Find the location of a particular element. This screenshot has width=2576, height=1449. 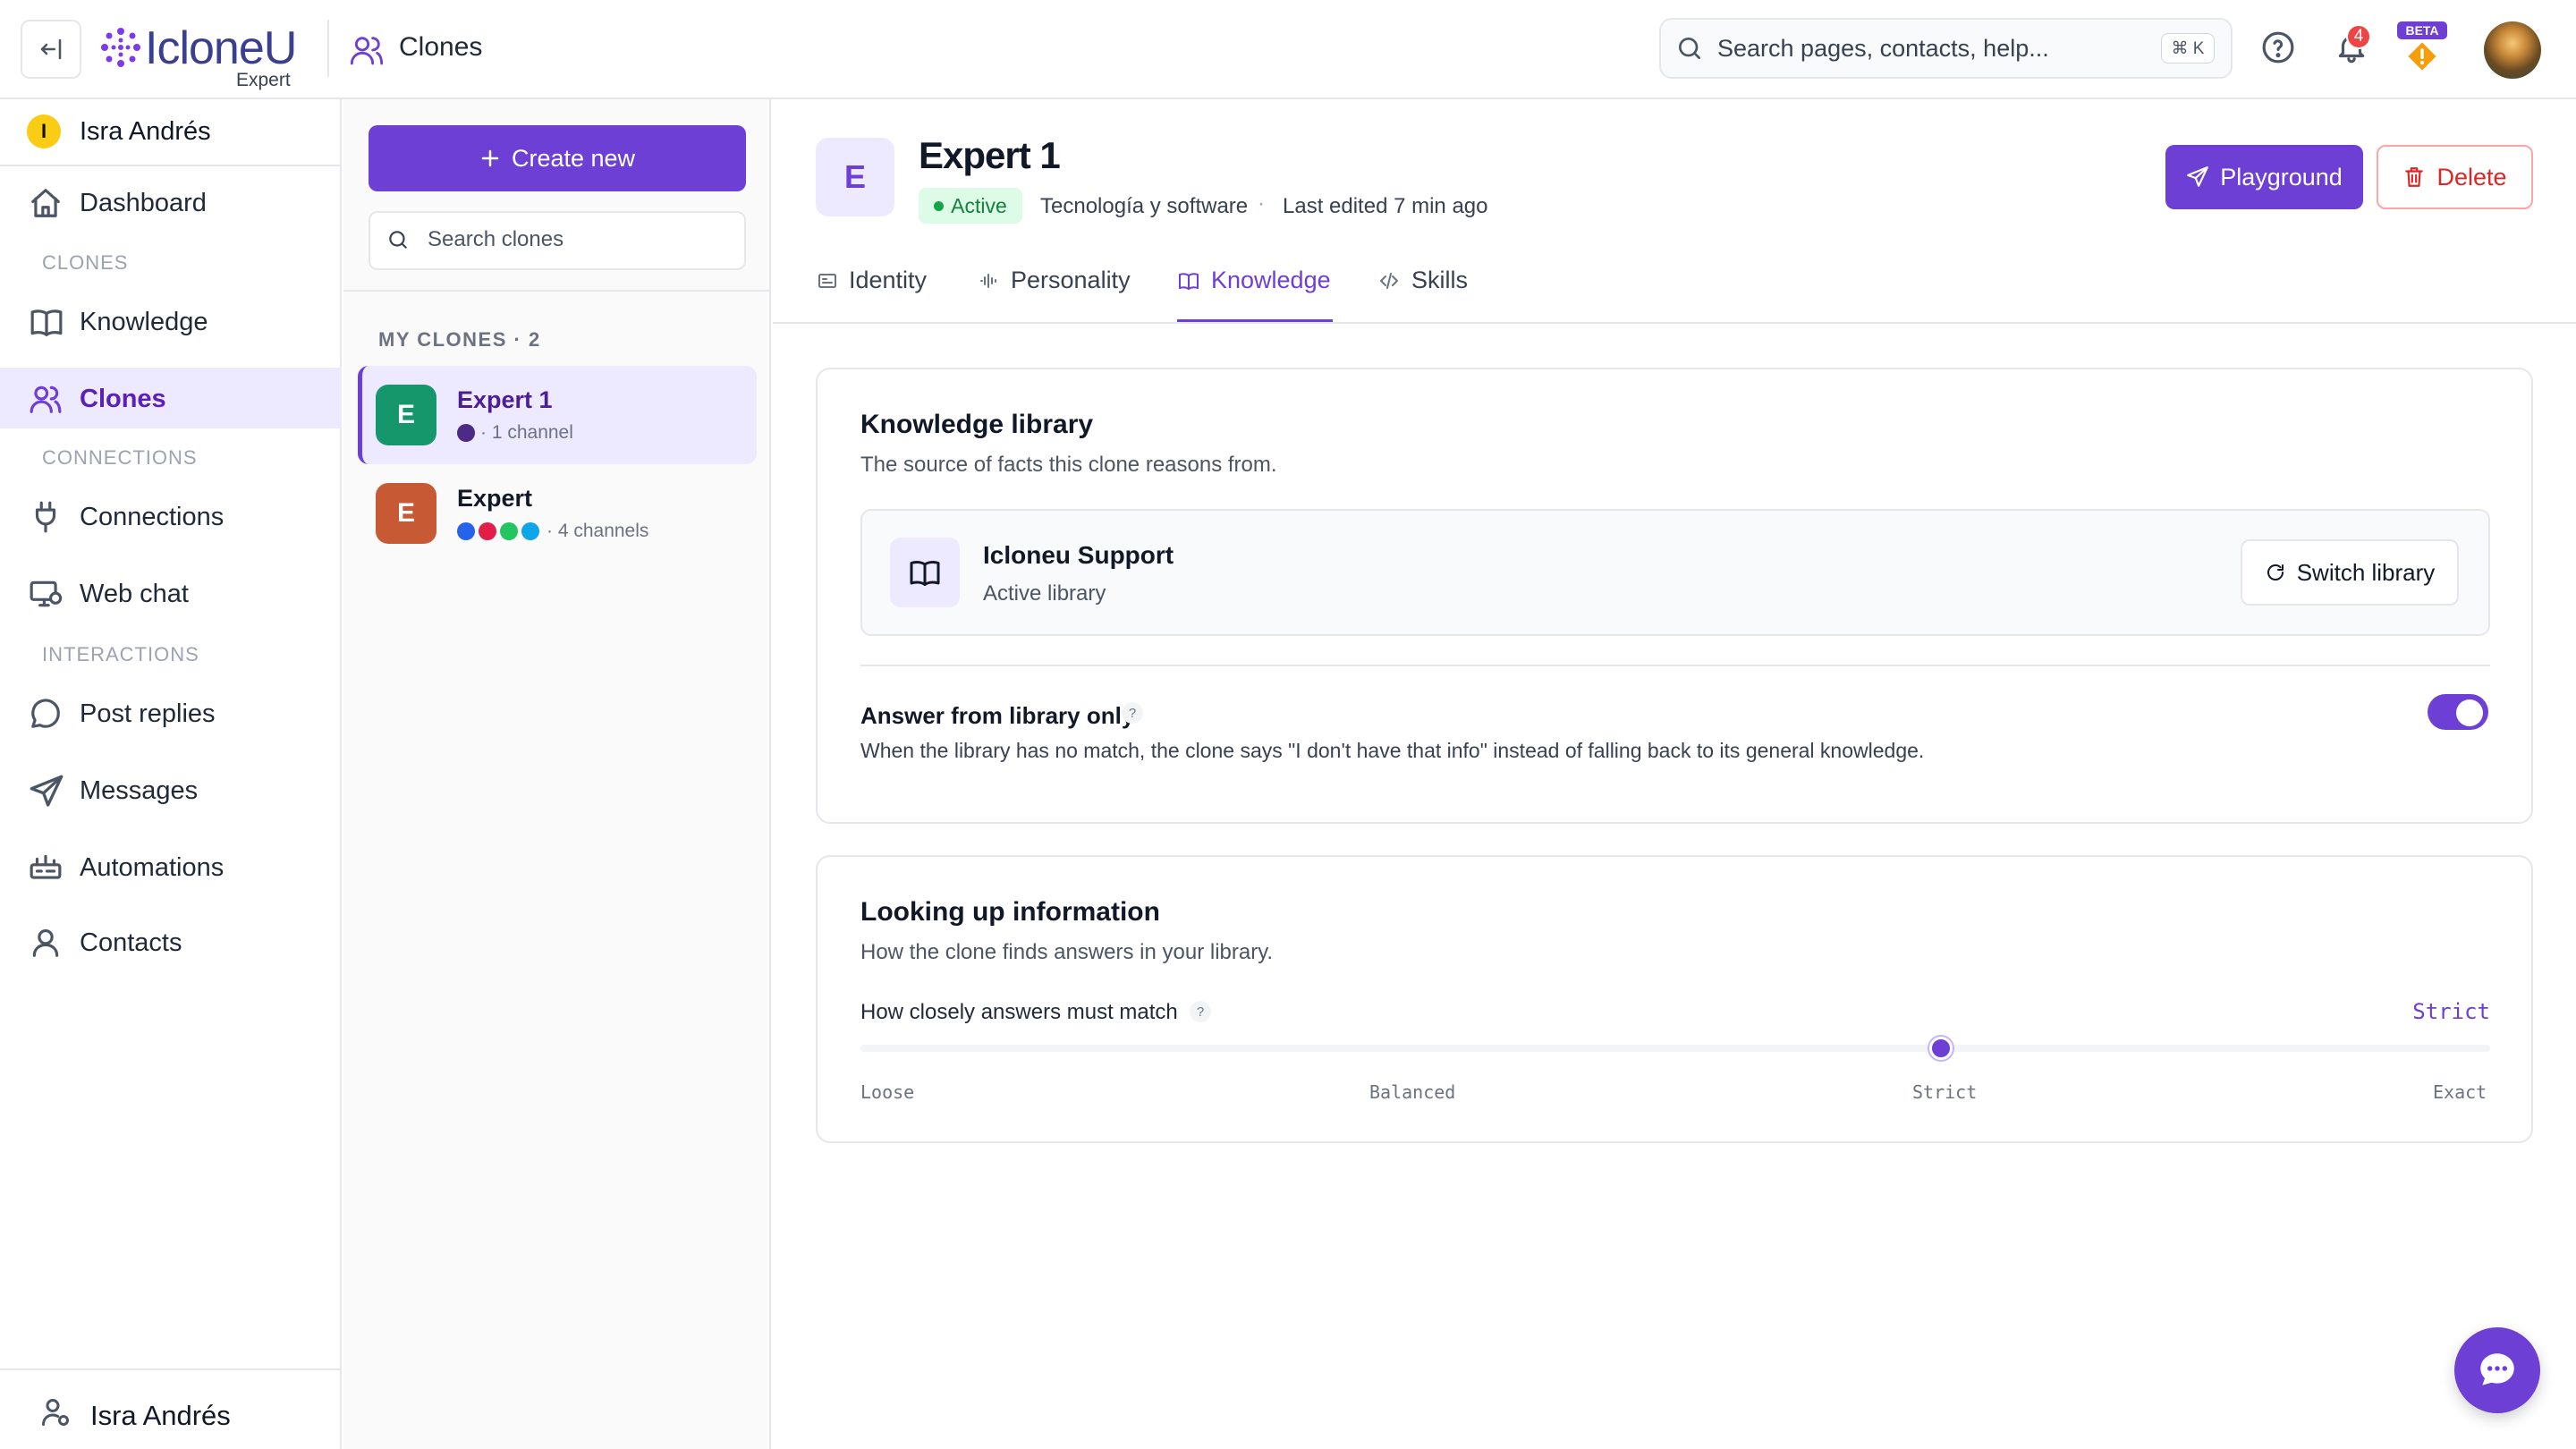

plus-icon is located at coordinates (490, 158).